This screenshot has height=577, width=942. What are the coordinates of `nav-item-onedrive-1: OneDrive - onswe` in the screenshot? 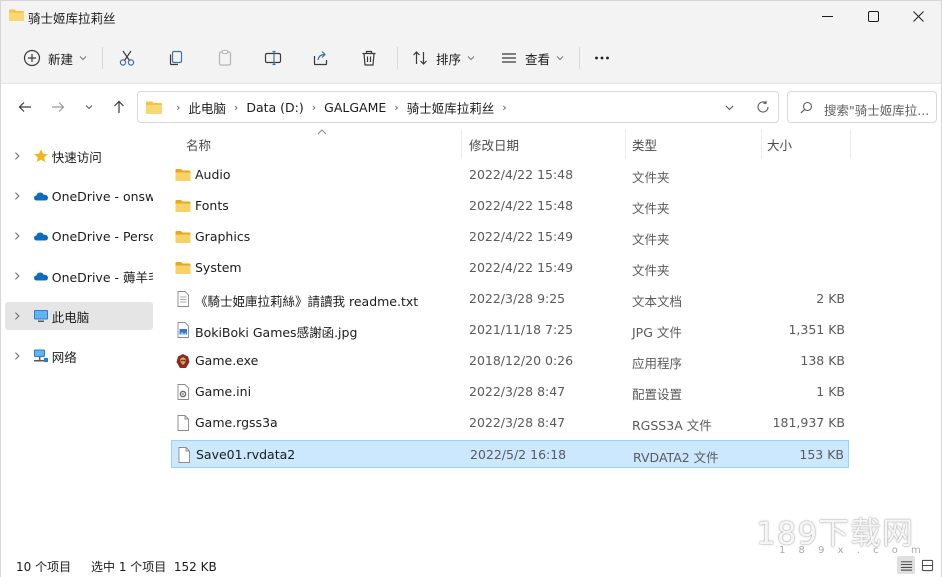 It's located at (79, 196).